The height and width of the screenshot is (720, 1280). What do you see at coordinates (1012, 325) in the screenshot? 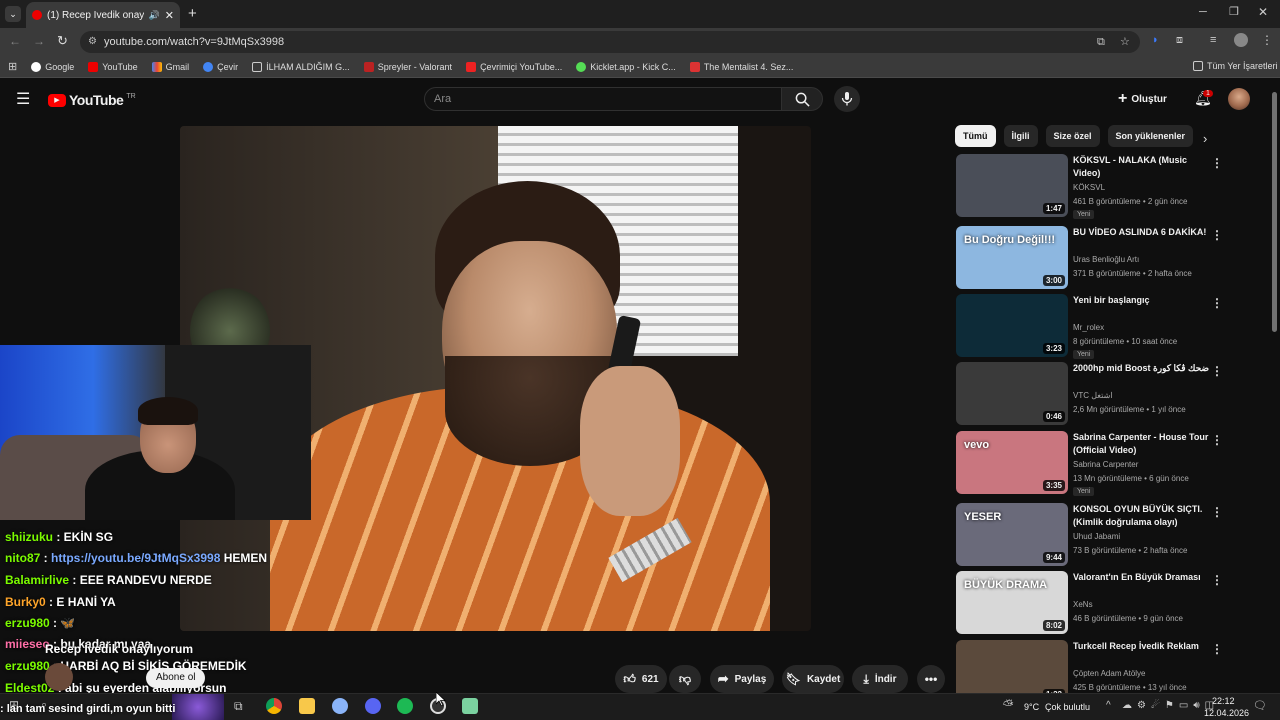
I see `video-thumbnail: 3:23` at bounding box center [1012, 325].